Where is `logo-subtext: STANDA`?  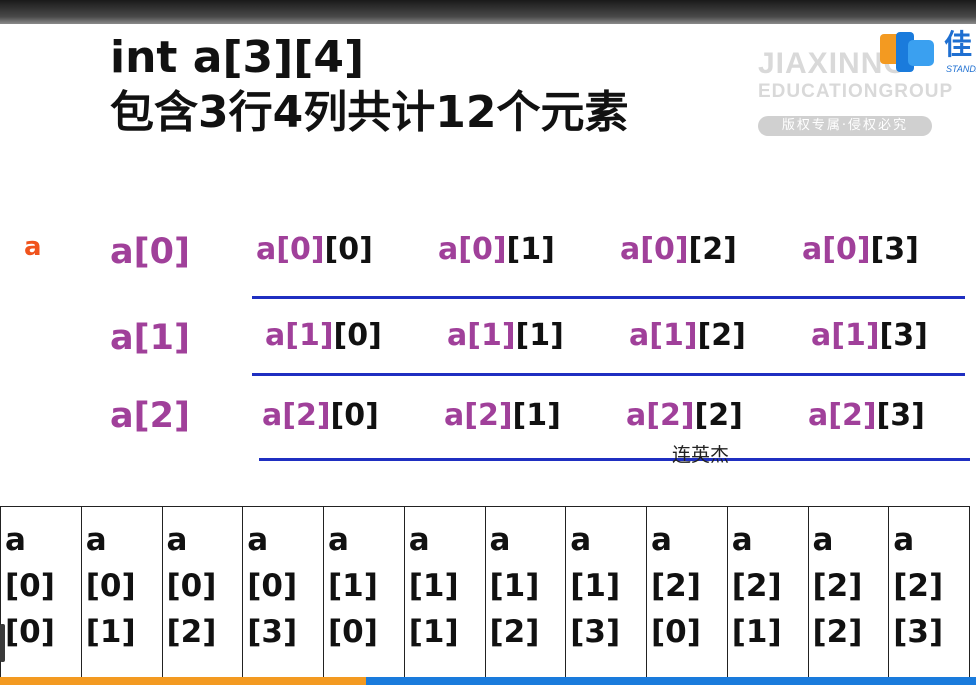
logo-subtext: STANDA is located at coordinates (961, 69).